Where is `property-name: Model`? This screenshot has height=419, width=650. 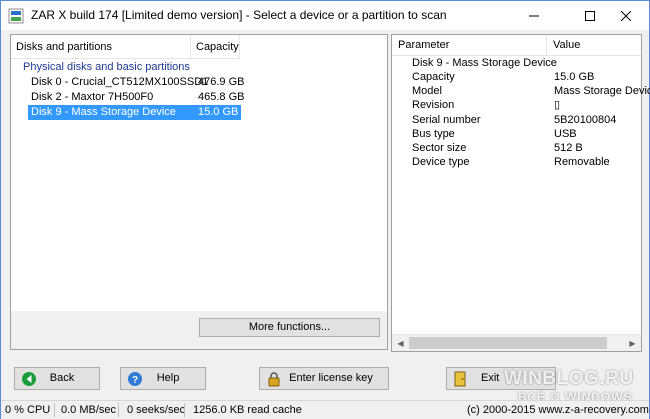 property-name: Model is located at coordinates (427, 91).